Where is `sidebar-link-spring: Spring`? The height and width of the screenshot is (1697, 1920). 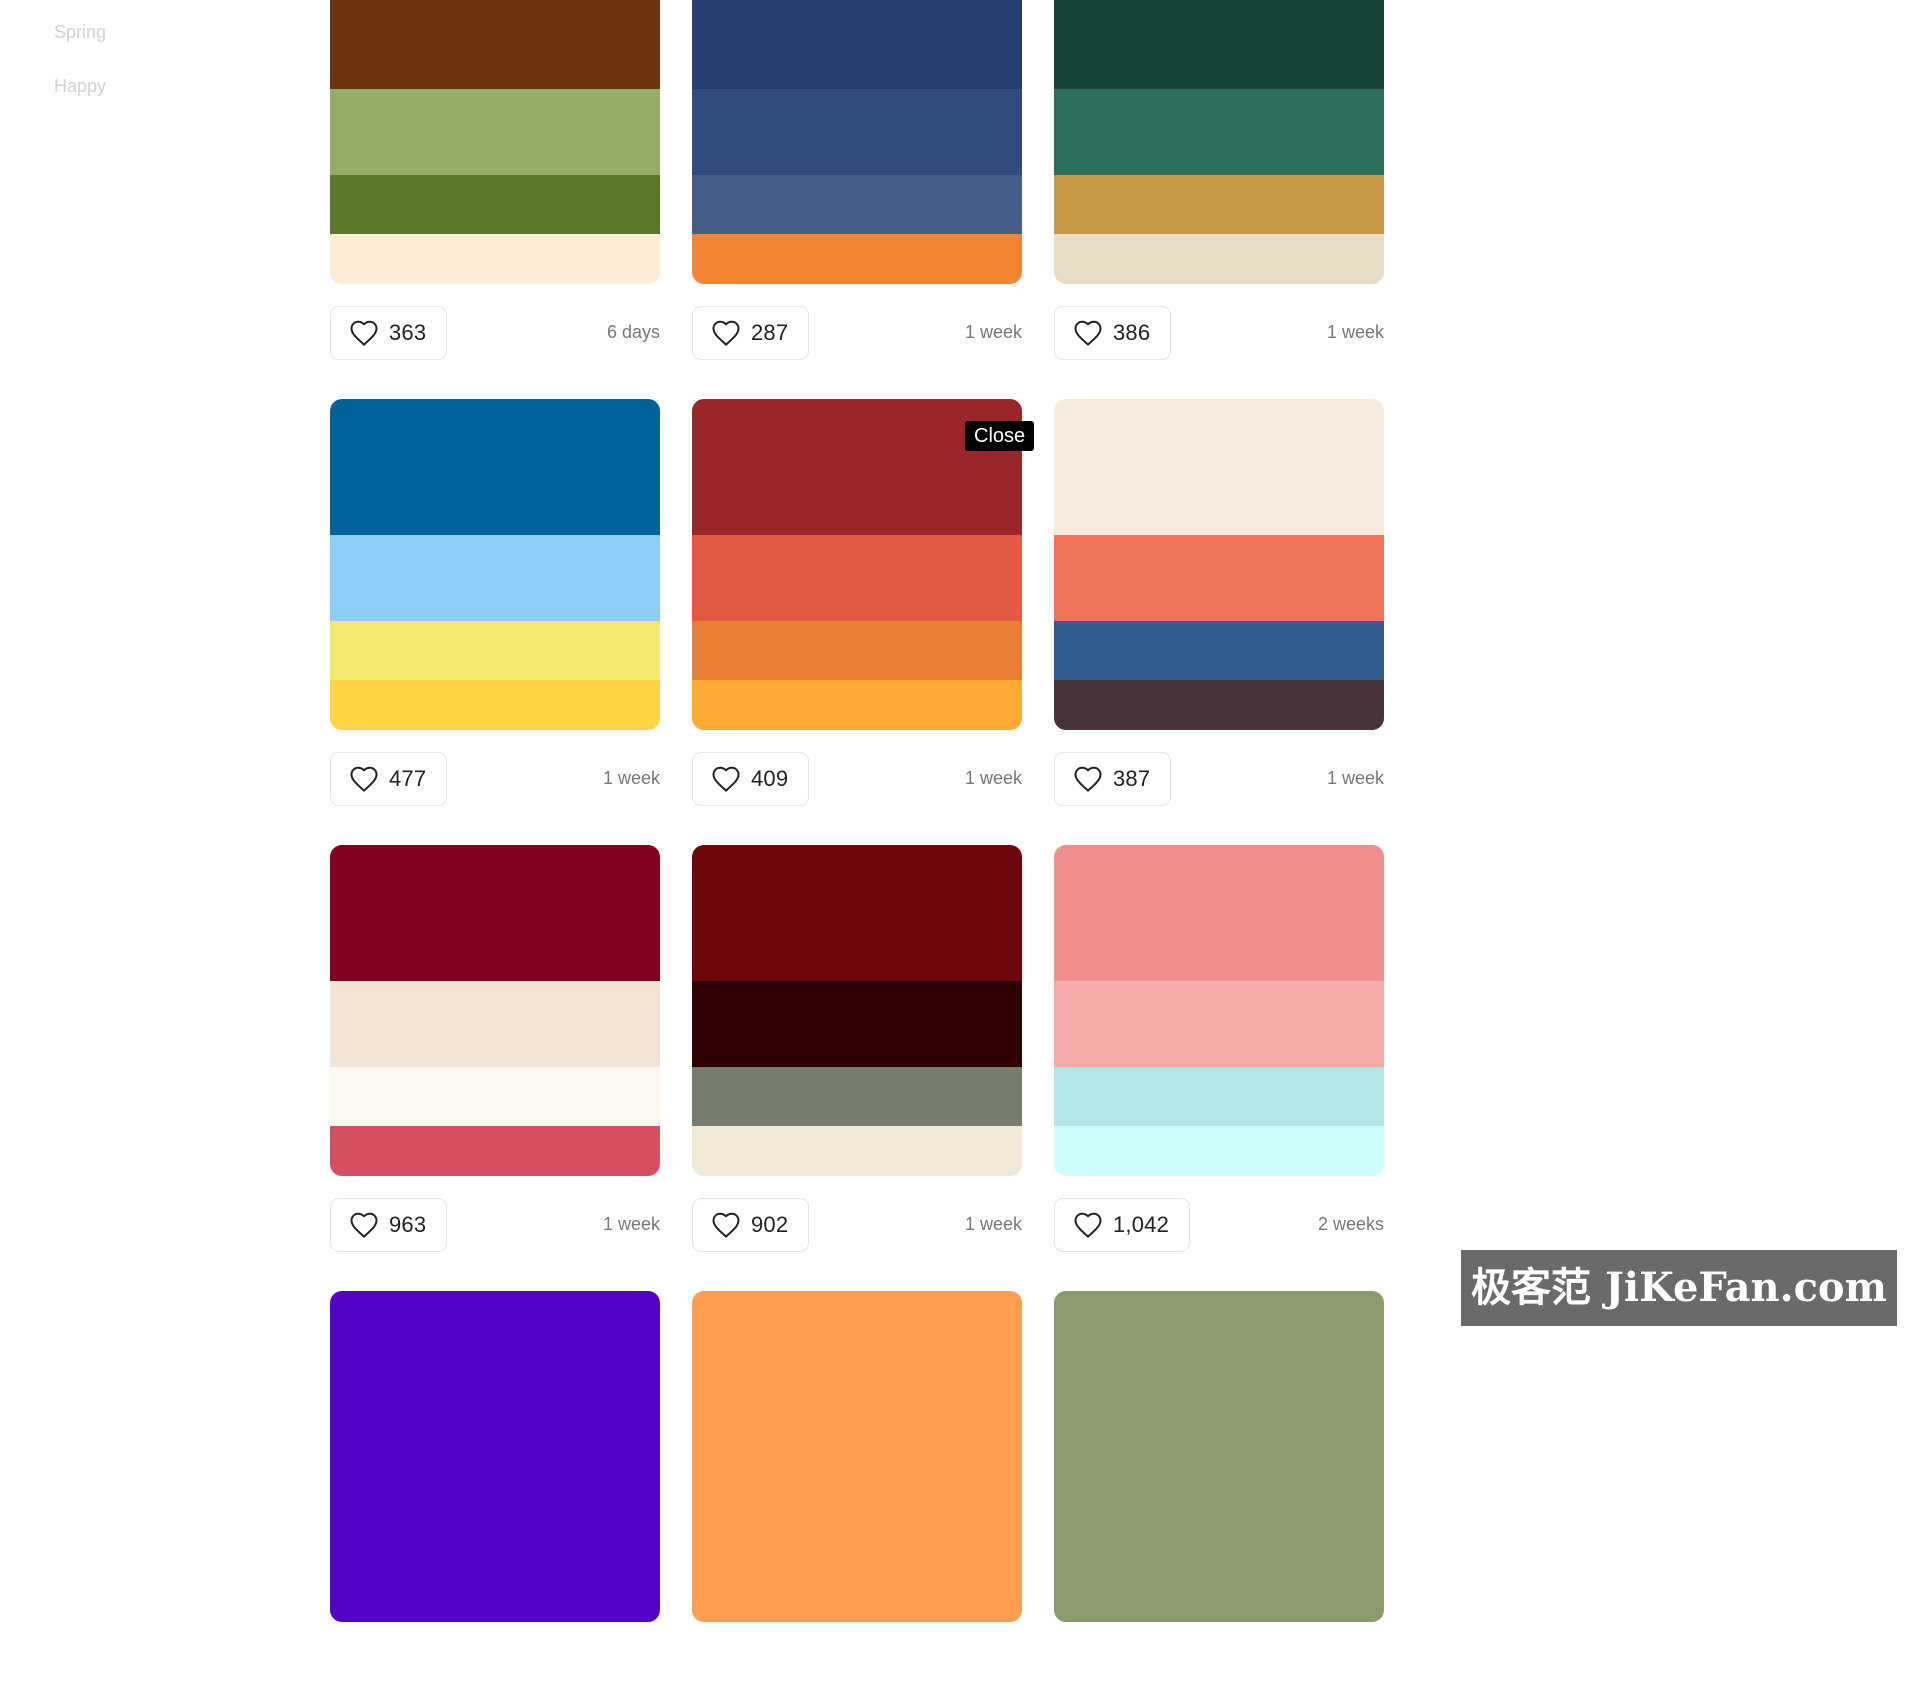 sidebar-link-spring: Spring is located at coordinates (154, 32).